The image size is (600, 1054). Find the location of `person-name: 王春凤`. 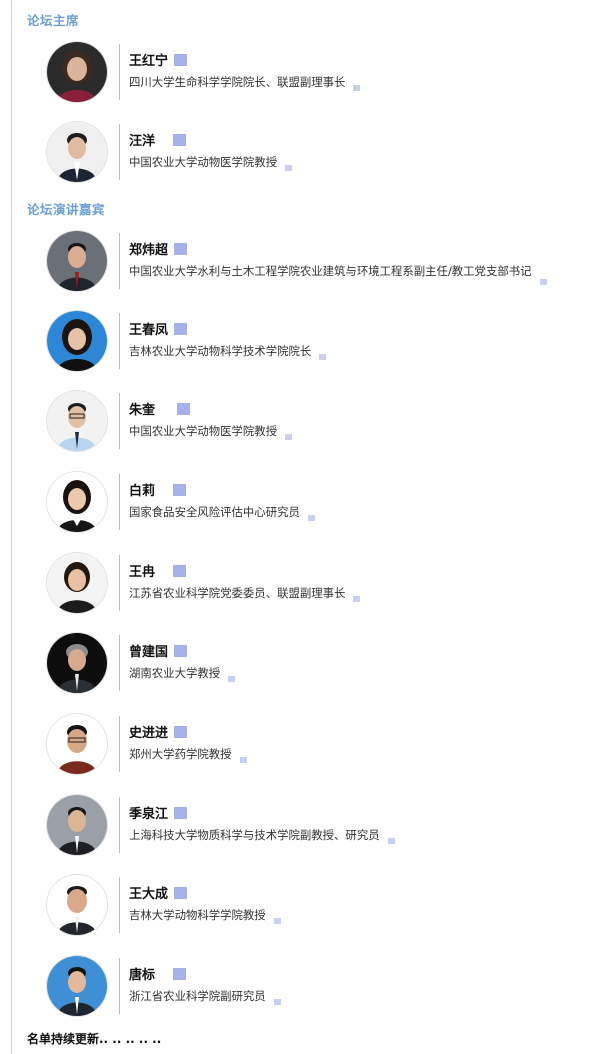

person-name: 王春凤 is located at coordinates (158, 328).